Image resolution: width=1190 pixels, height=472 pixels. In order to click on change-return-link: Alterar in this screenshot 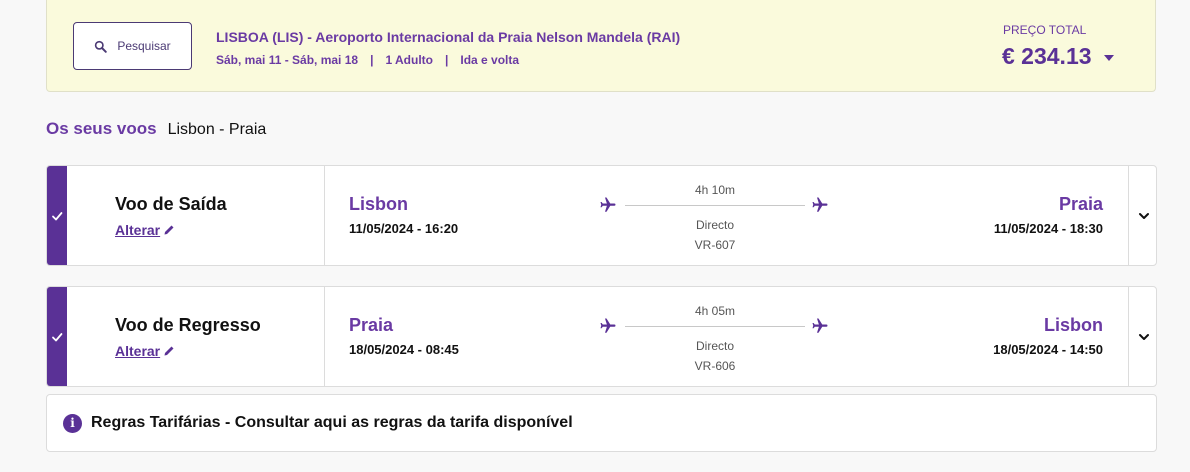, I will do `click(145, 351)`.